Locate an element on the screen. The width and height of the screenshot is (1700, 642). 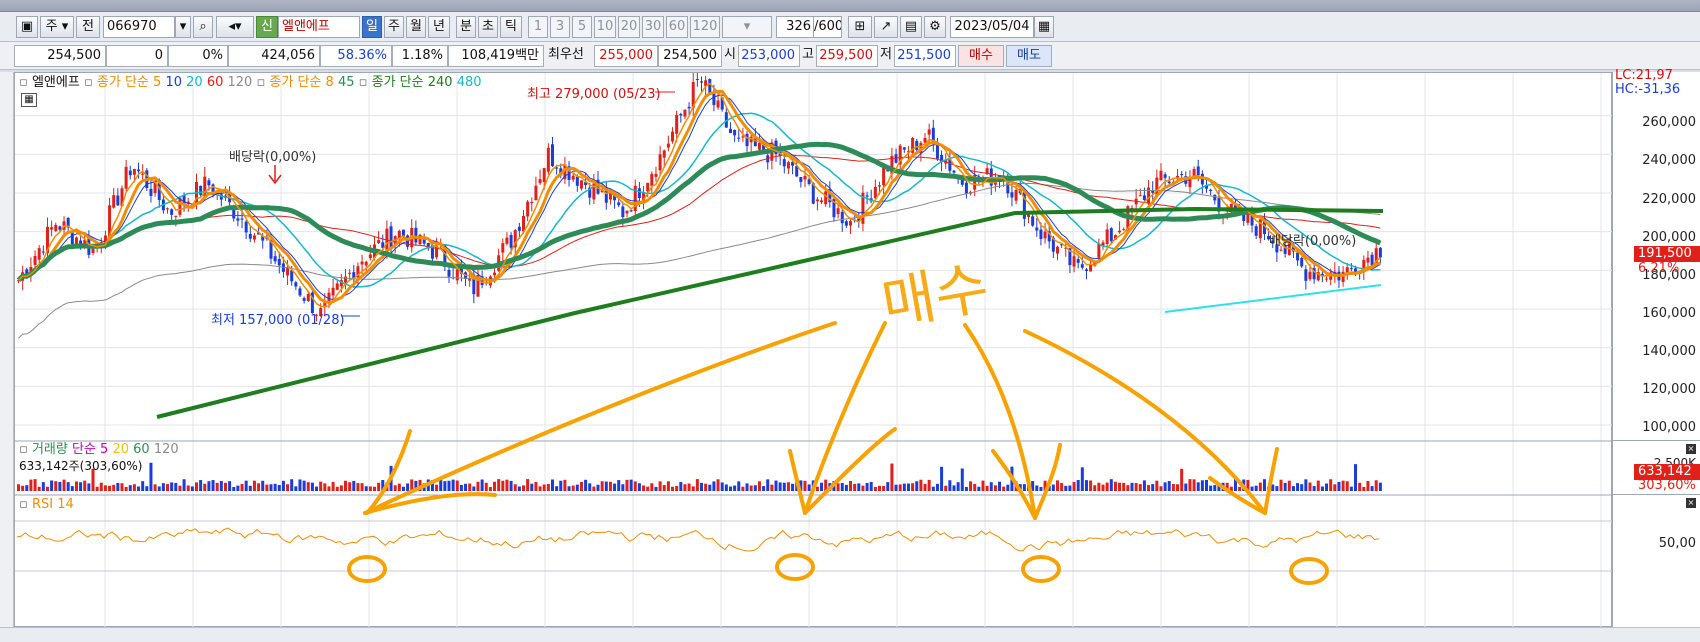
volume-axis-divider is located at coordinates (1656, 440).